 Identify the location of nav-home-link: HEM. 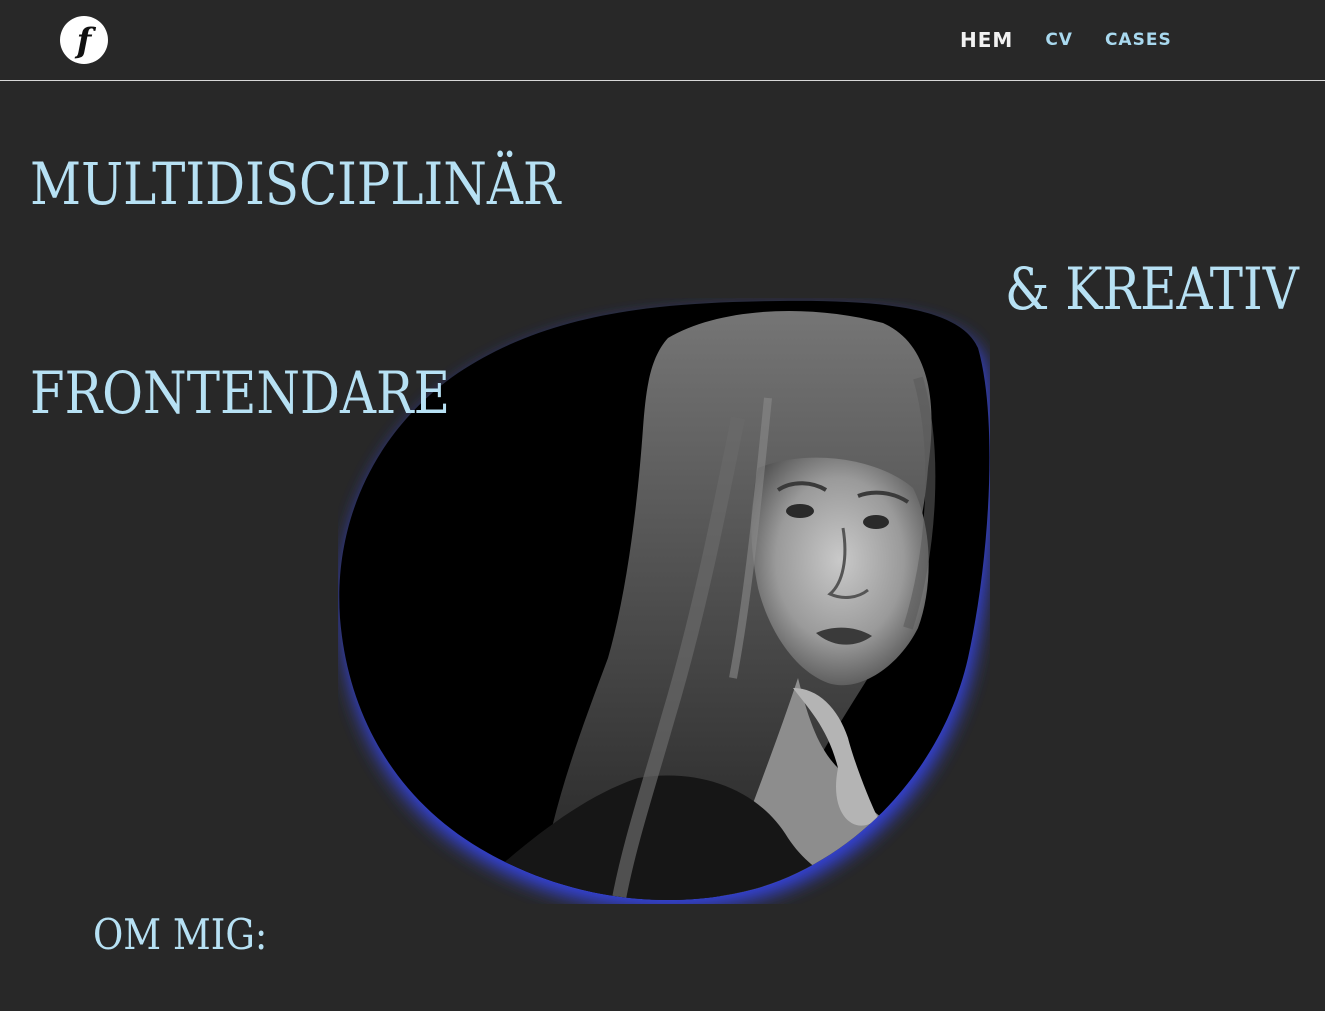
(986, 40).